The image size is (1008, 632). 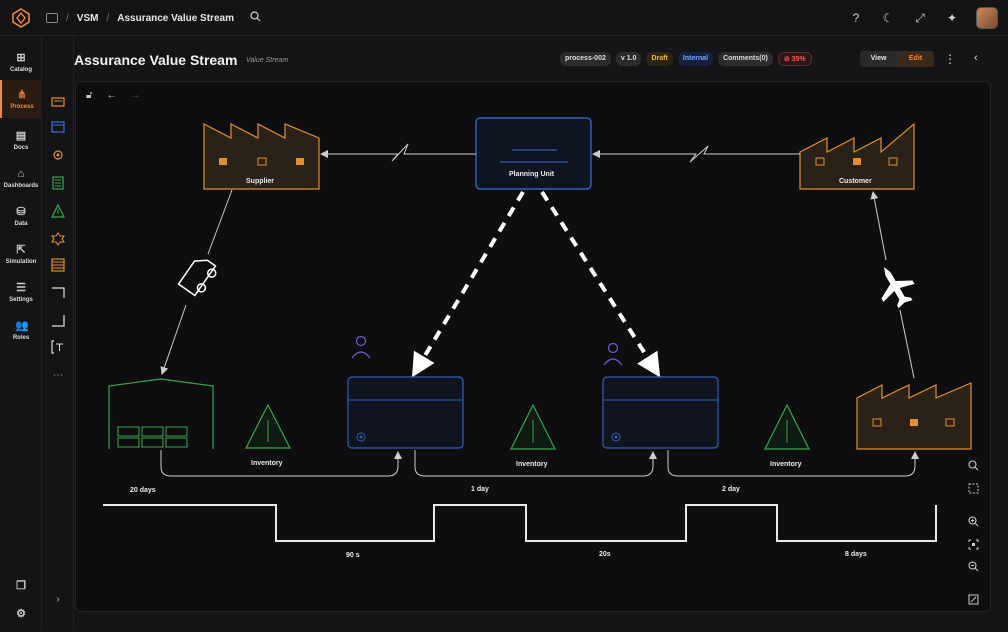 What do you see at coordinates (468, 284) in the screenshot?
I see `push-arrow-left` at bounding box center [468, 284].